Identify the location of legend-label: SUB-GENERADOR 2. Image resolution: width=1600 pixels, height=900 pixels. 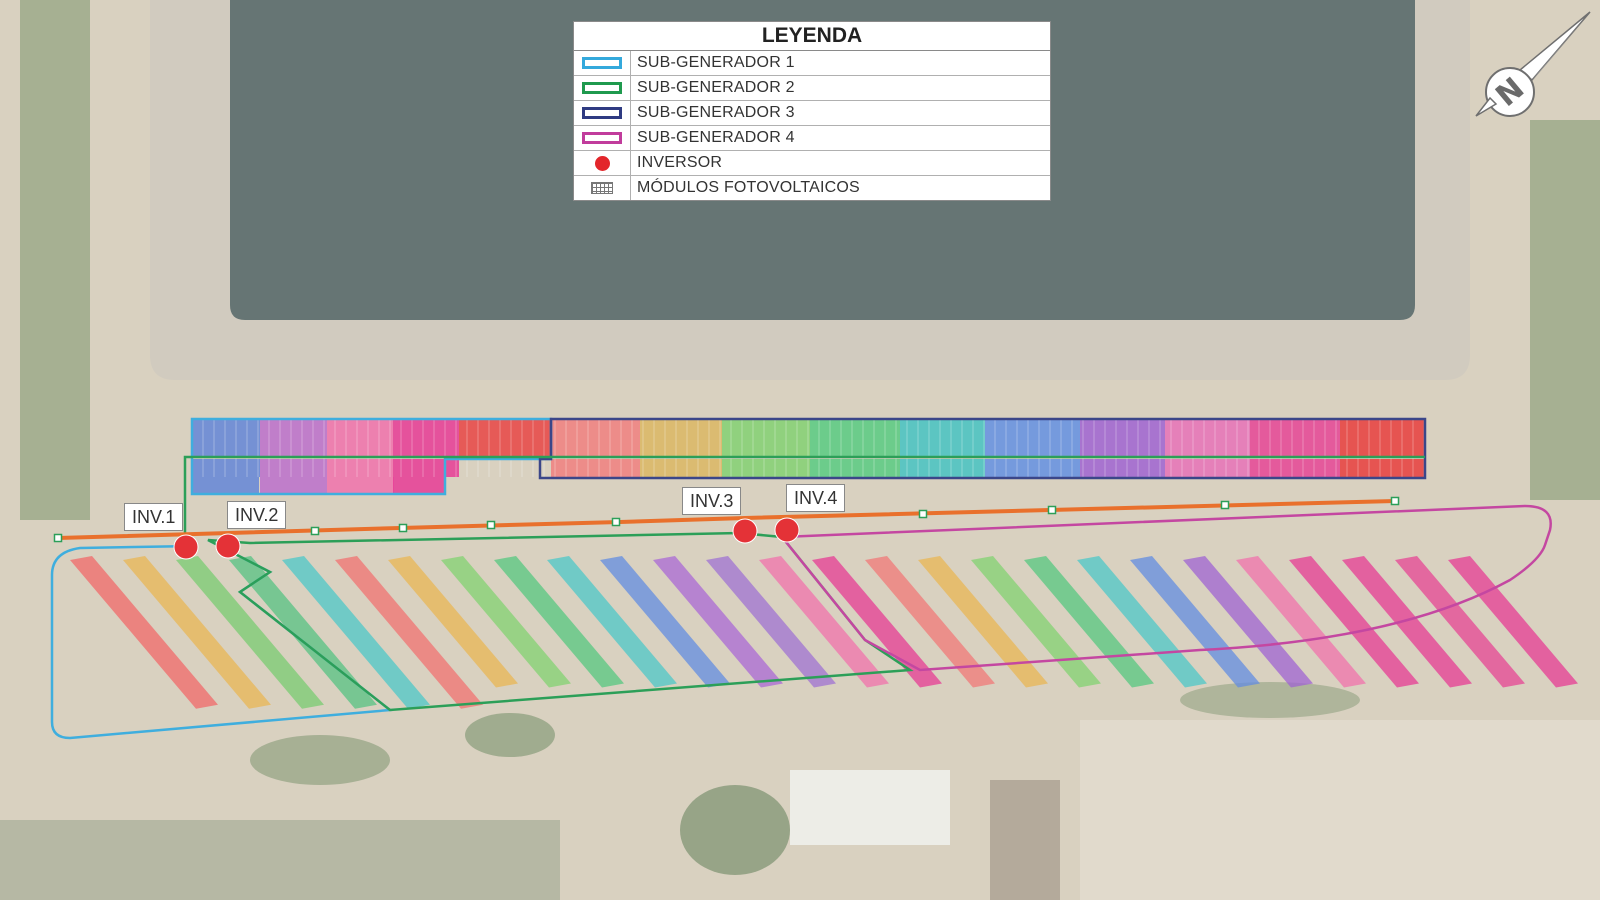
(716, 87).